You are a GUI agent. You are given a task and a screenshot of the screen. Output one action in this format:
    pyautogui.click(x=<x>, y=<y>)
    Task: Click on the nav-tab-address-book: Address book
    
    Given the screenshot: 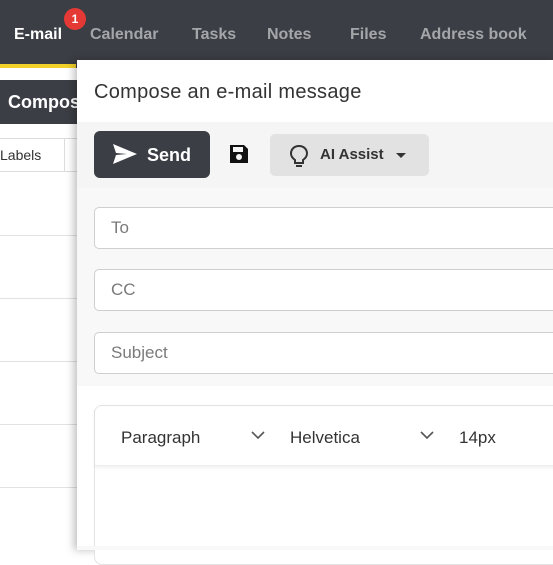 What is the action you would take?
    pyautogui.click(x=473, y=35)
    